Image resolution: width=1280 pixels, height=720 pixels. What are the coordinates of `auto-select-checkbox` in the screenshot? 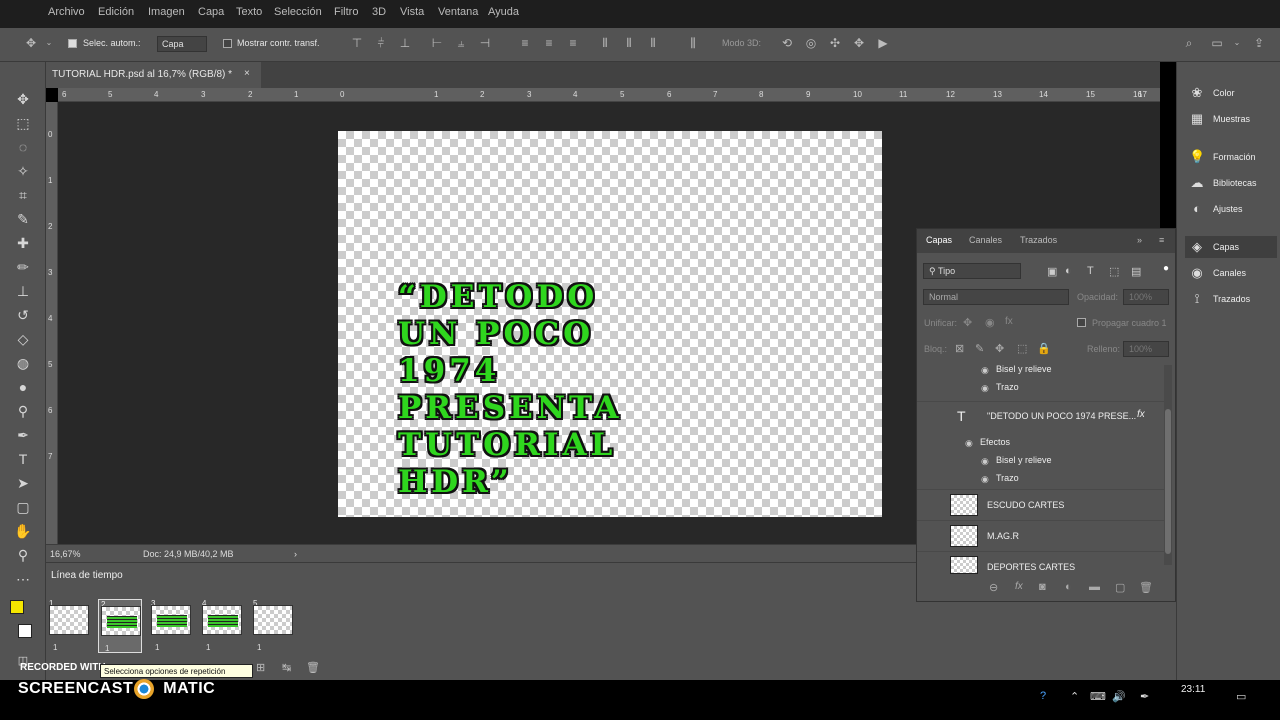 It's located at (72, 43).